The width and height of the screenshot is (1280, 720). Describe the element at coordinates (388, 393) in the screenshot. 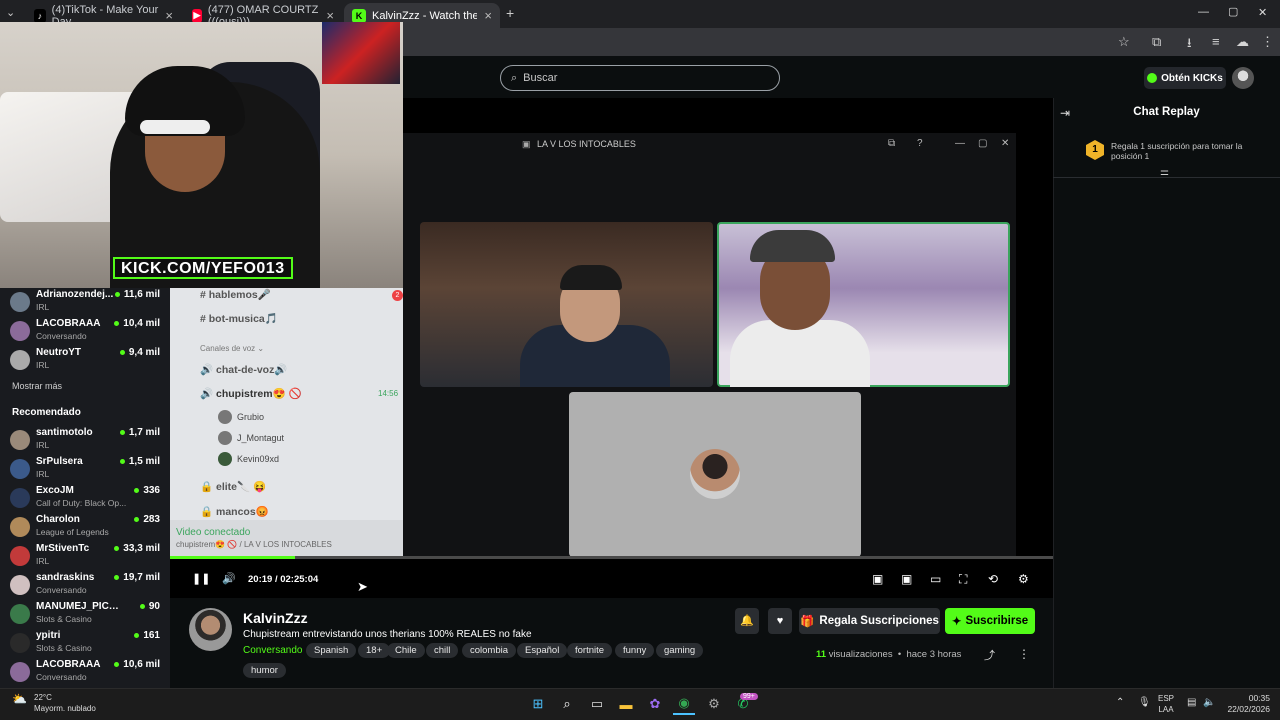

I see `voice-timer: 14:56` at that location.